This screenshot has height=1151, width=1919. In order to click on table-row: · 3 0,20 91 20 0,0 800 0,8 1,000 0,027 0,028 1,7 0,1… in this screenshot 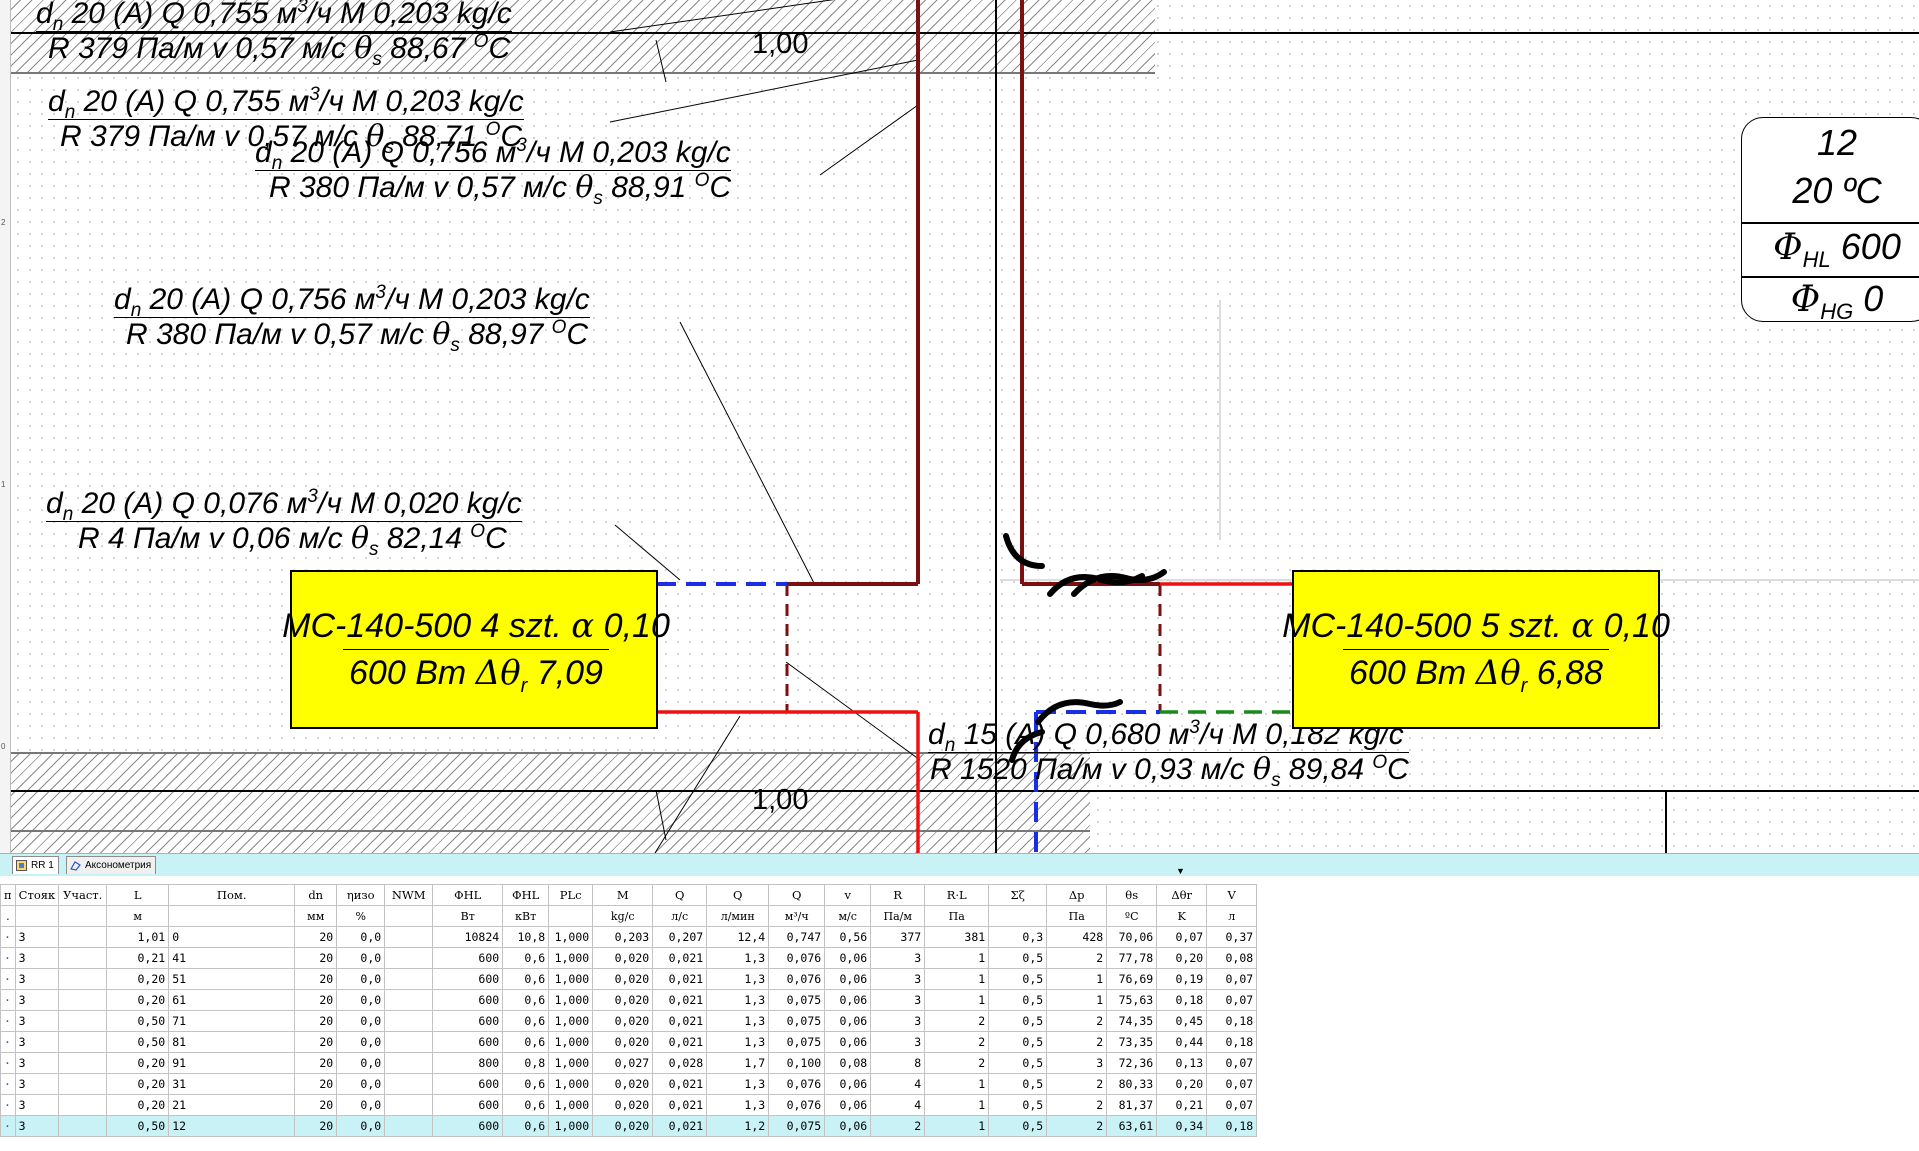, I will do `click(629, 1063)`.